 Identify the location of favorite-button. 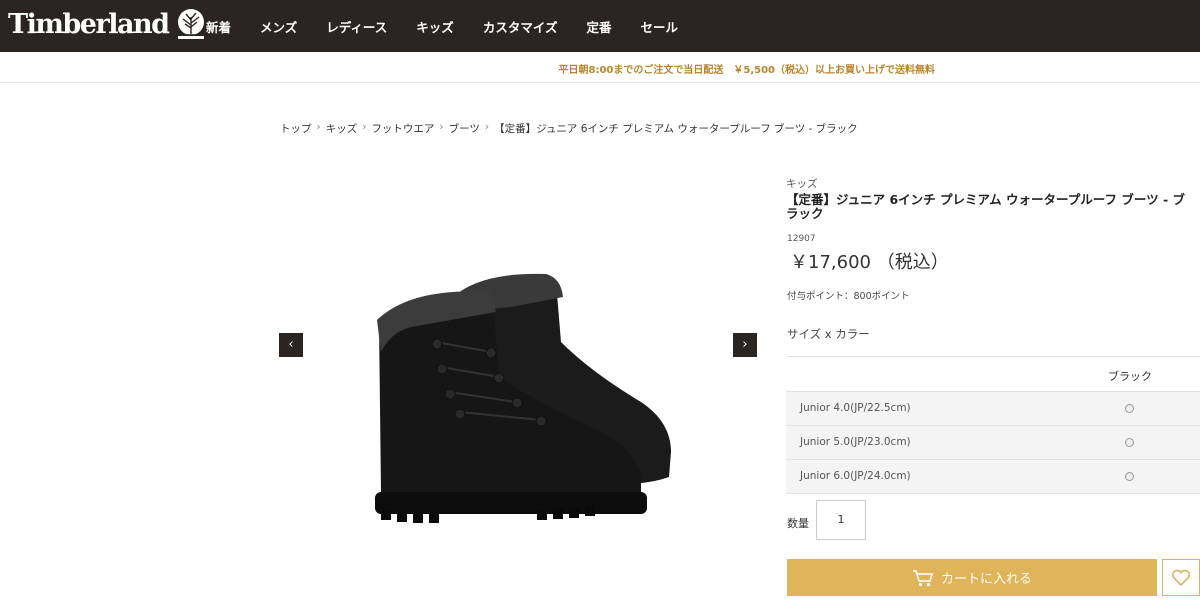
(1181, 577).